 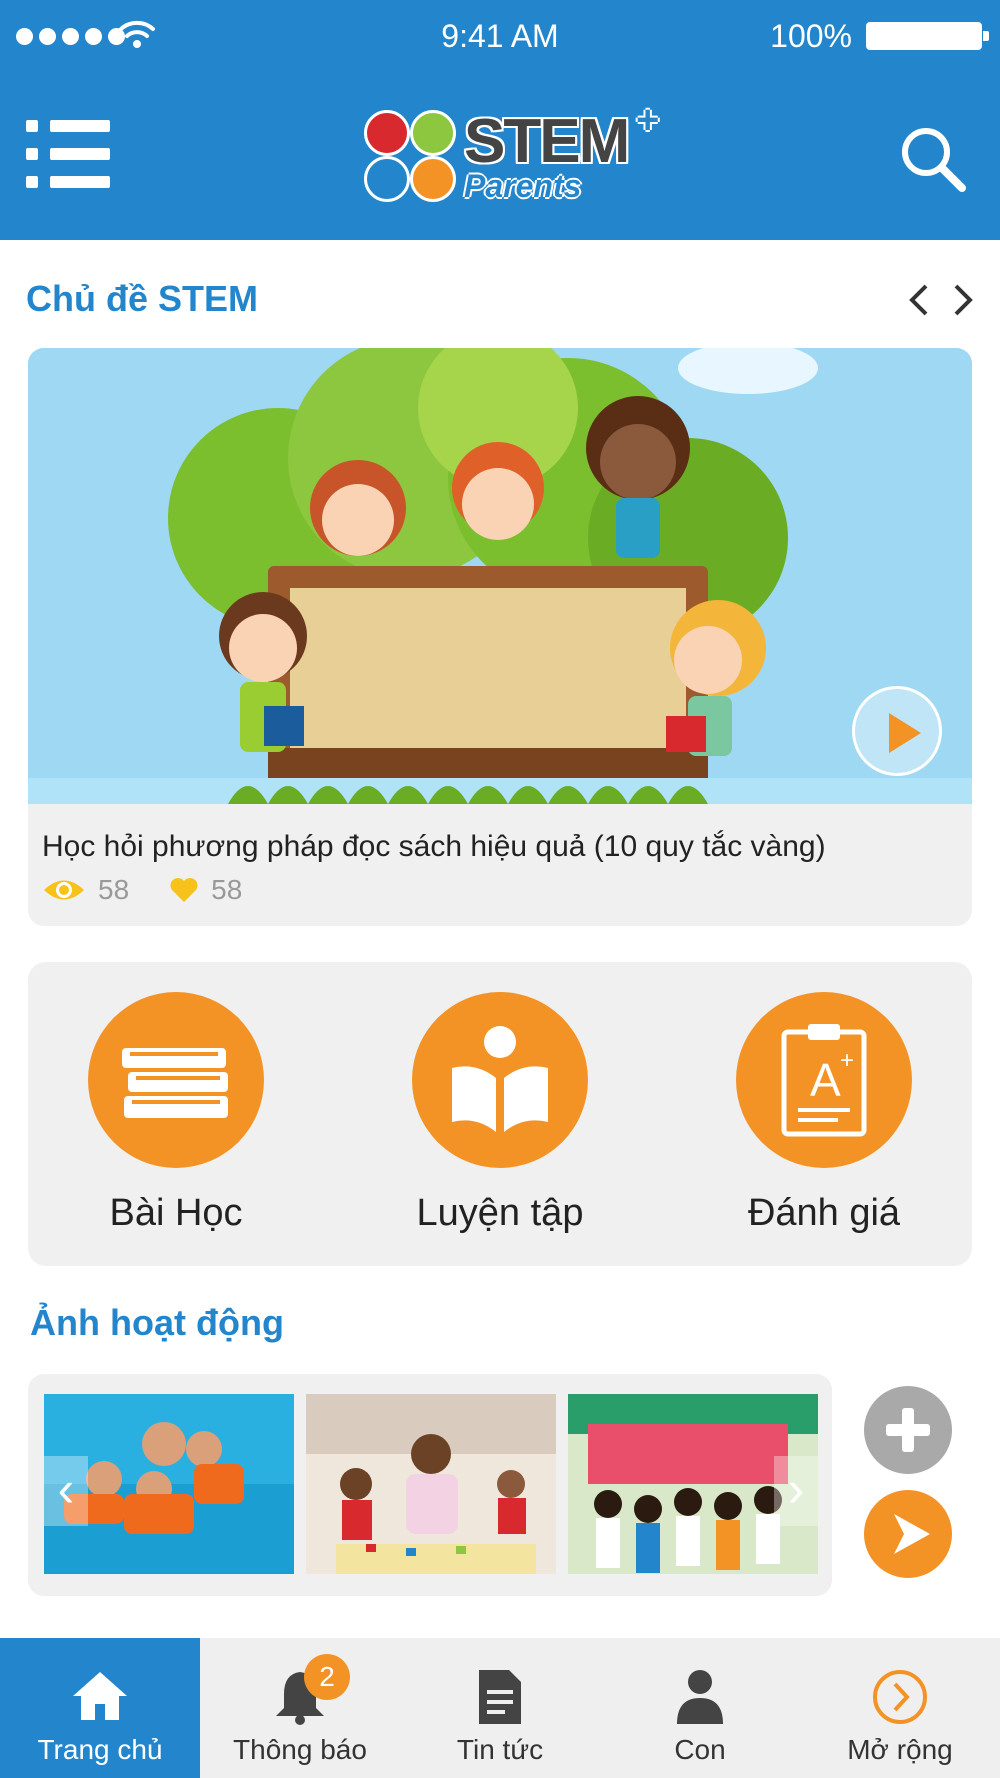 I want to click on tab-children: Con, so click(x=700, y=1708).